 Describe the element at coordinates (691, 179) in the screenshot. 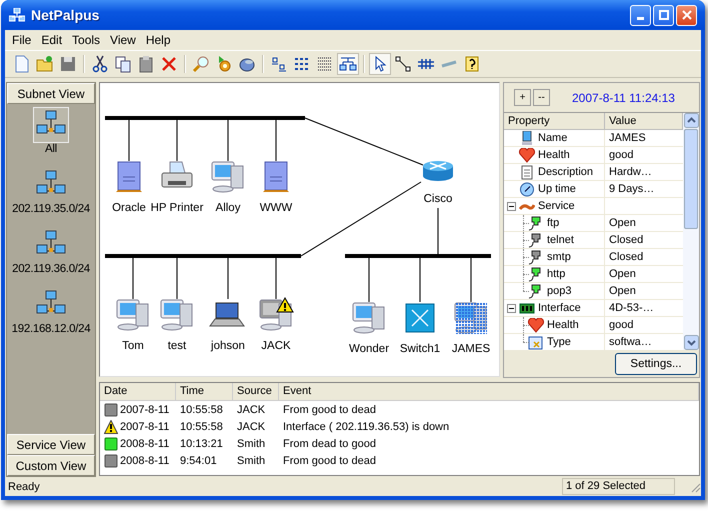

I see `scroll-thumb` at that location.